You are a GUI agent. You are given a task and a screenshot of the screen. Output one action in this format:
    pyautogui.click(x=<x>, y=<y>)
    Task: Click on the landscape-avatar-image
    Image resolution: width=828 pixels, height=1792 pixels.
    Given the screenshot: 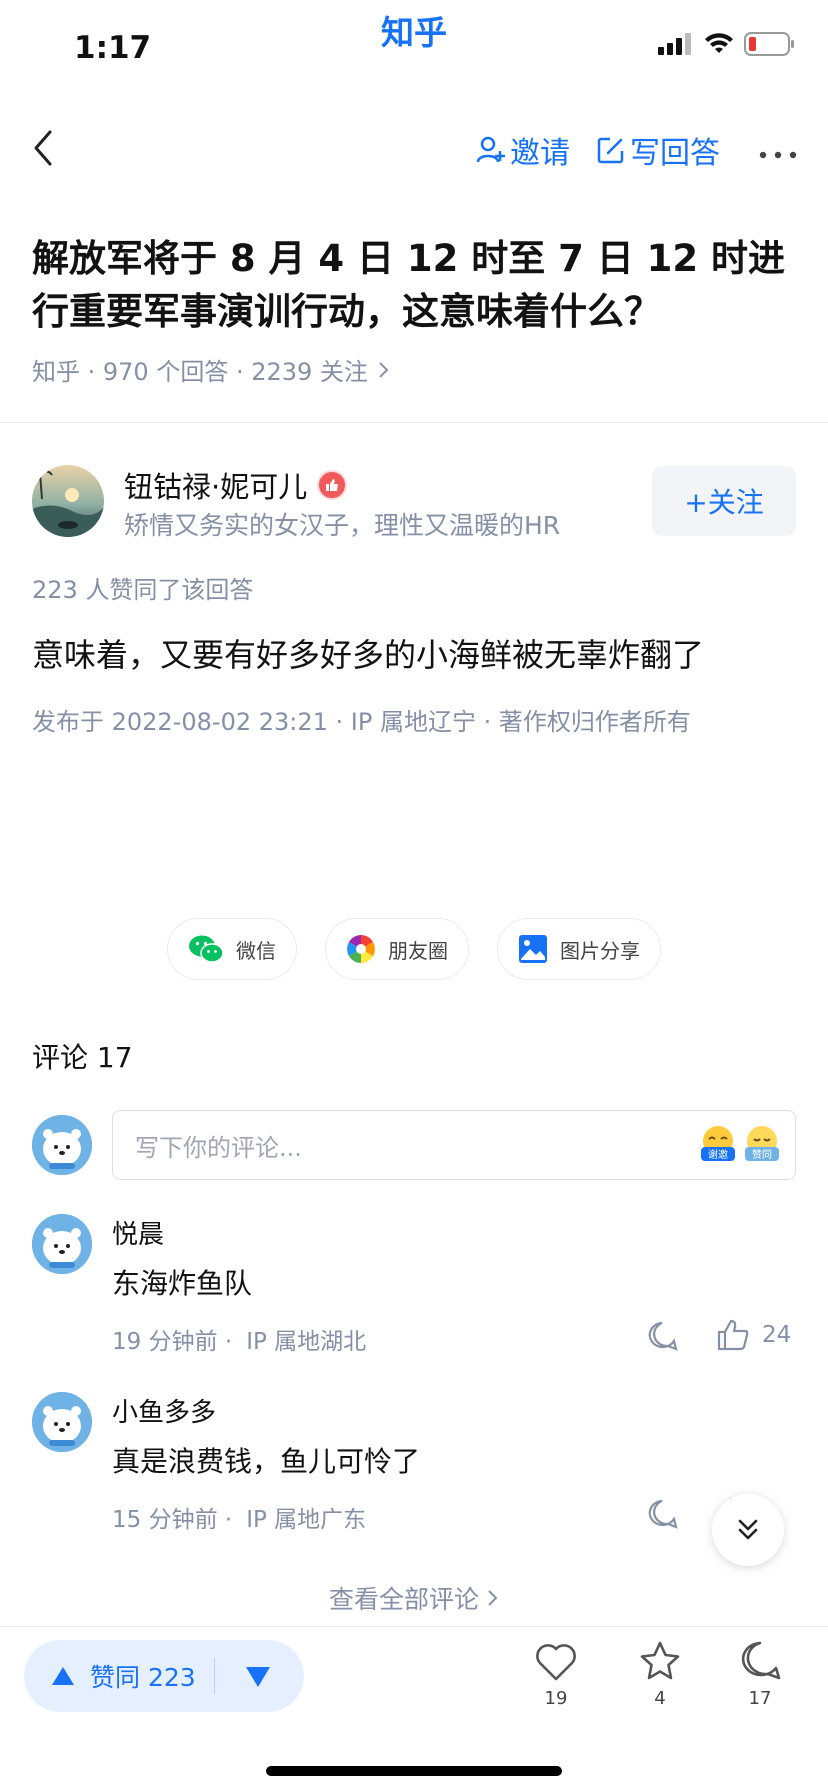 What is the action you would take?
    pyautogui.click(x=68, y=501)
    